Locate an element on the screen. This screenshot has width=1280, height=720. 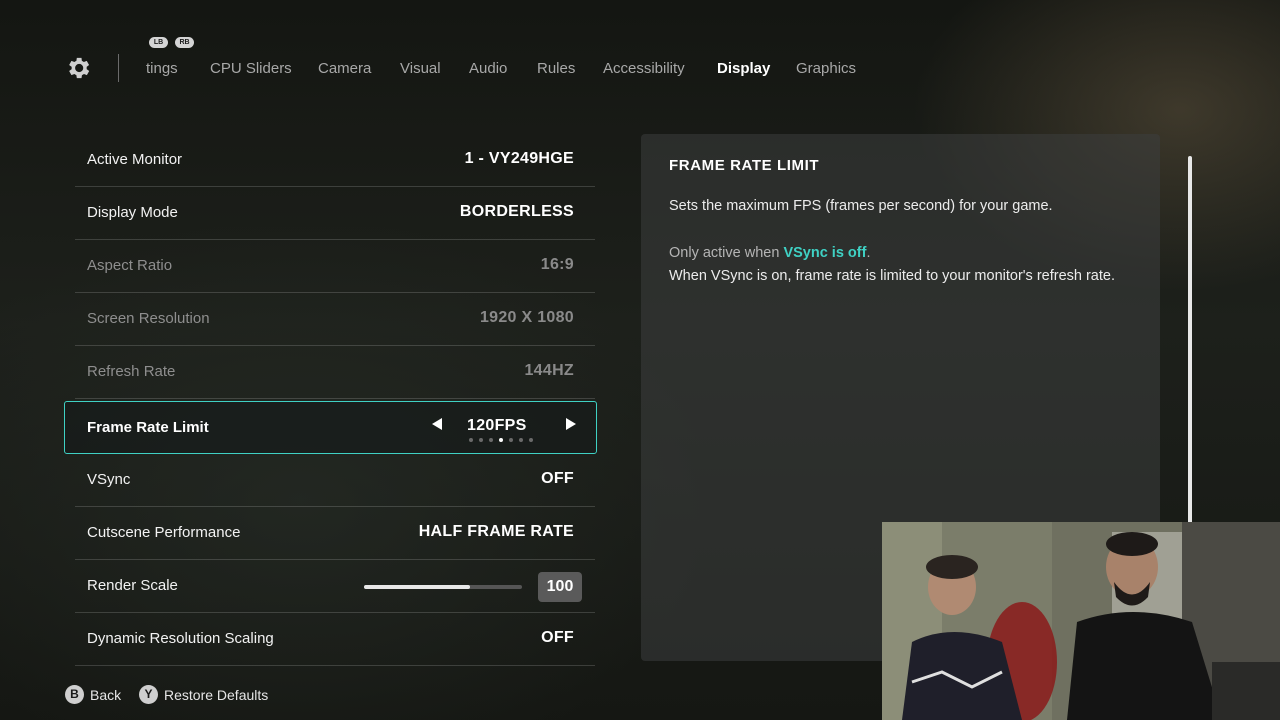
setting-label: Refresh Rate is located at coordinates (131, 371).